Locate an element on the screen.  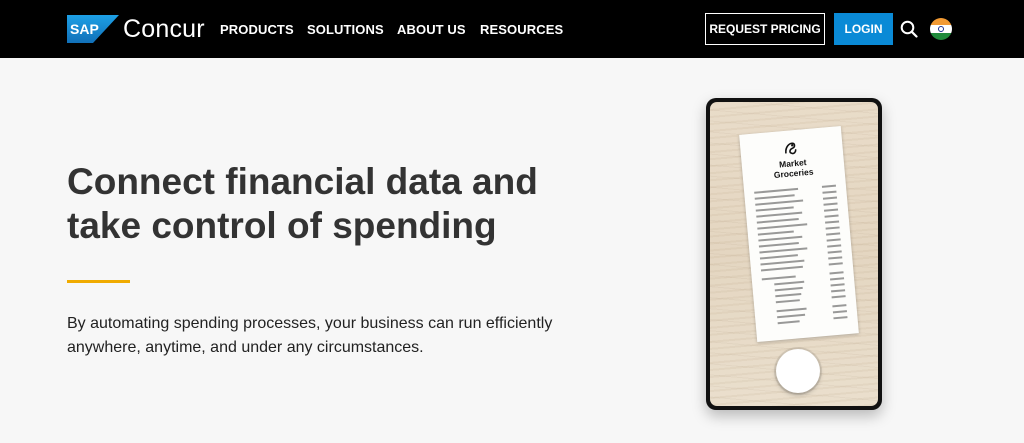
nav-solutions: SOLUTIONS is located at coordinates (345, 29).